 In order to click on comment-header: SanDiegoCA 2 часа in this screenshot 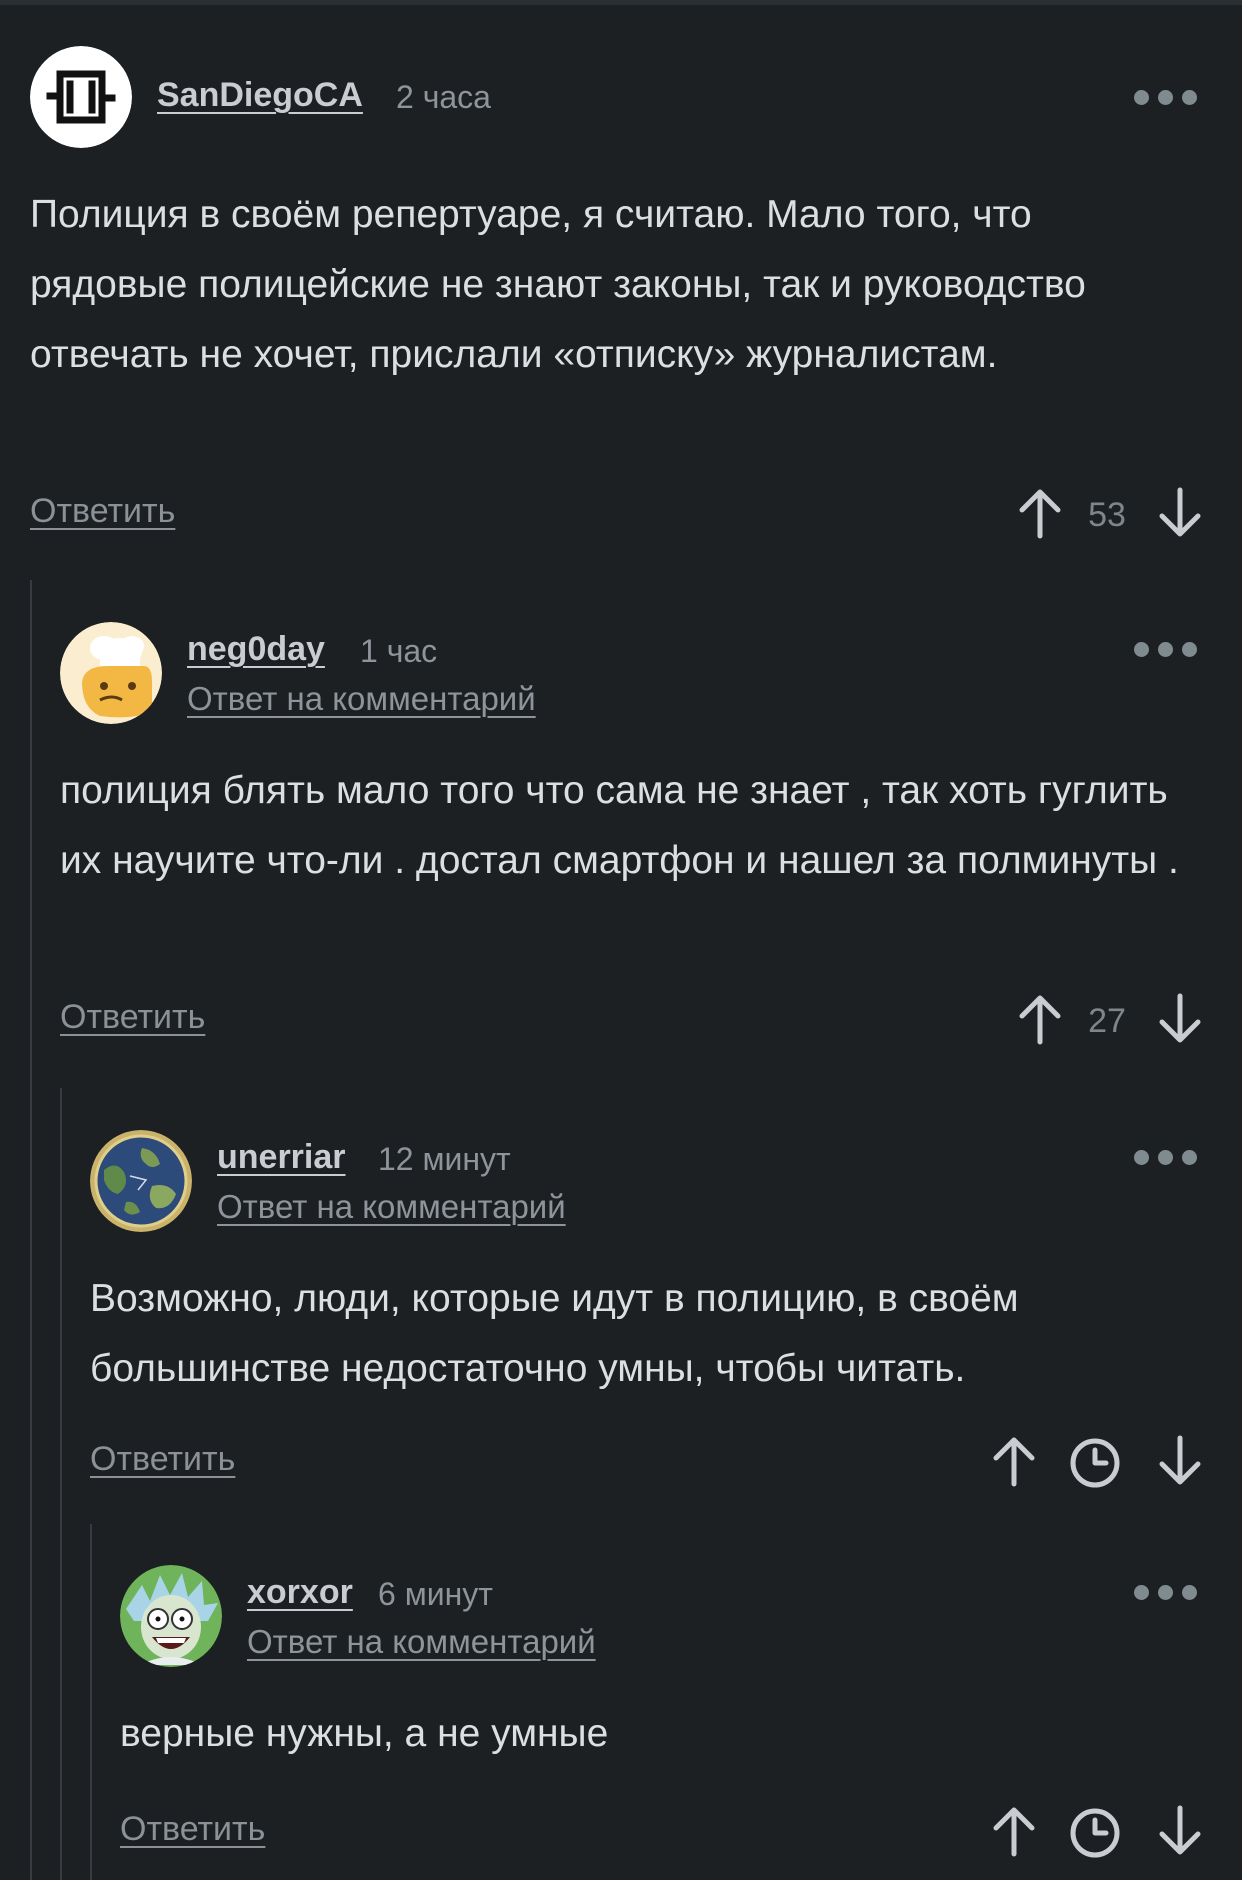, I will do `click(636, 97)`.